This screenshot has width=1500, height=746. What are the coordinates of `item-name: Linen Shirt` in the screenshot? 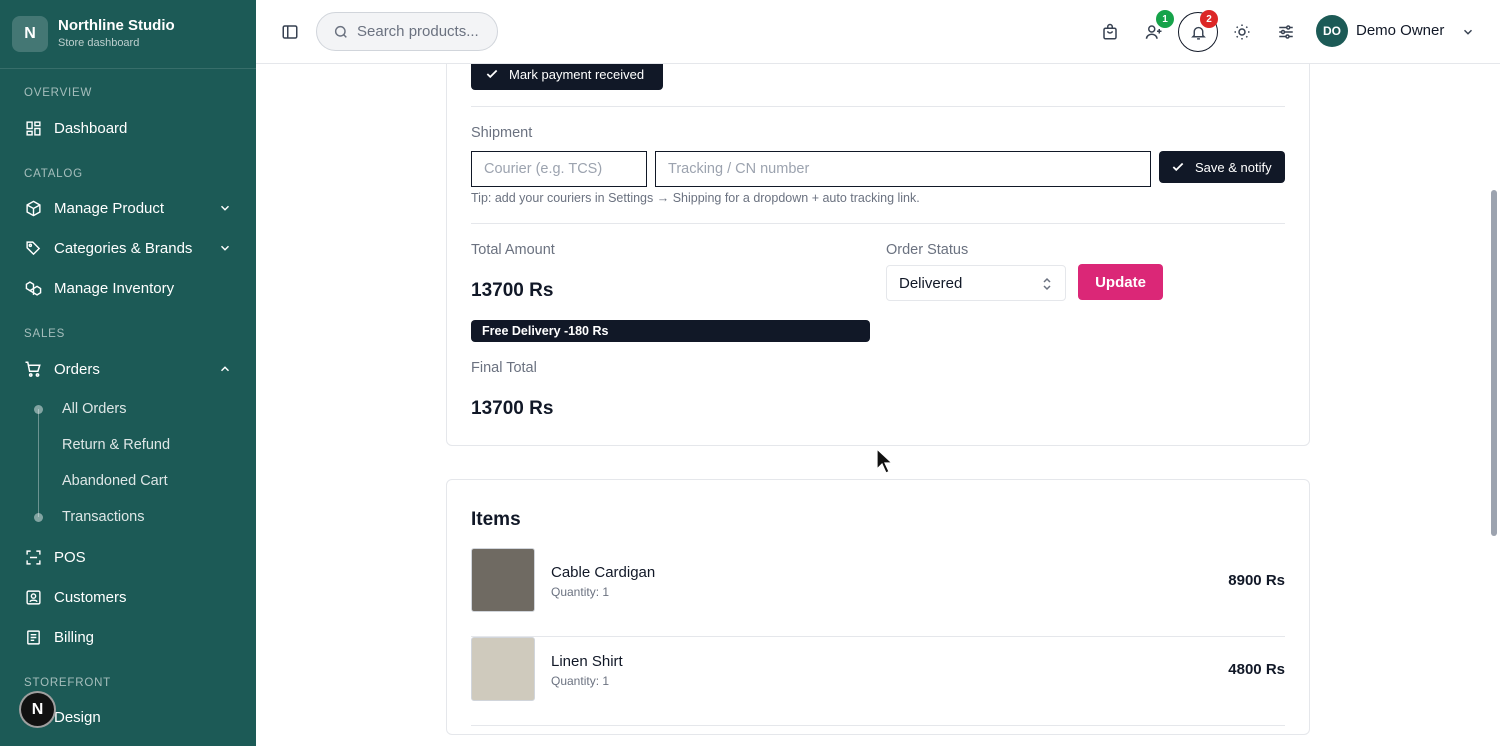 It's located at (587, 661).